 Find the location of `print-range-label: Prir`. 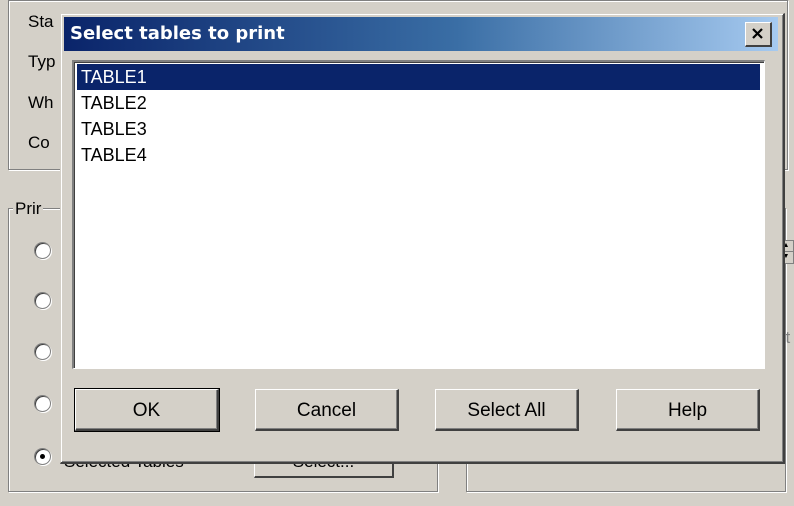

print-range-label: Prir is located at coordinates (28, 209).